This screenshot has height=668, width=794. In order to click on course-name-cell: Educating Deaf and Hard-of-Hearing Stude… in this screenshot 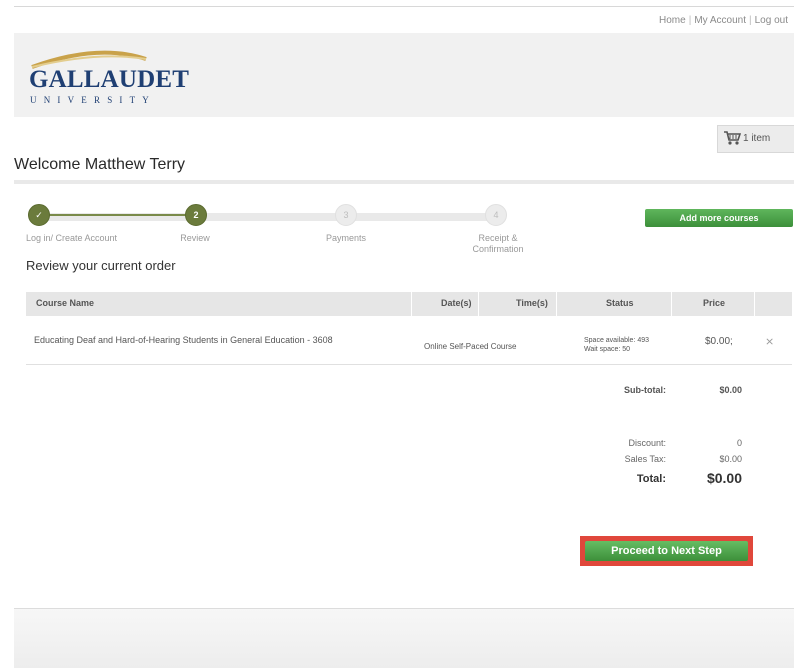, I will do `click(183, 340)`.